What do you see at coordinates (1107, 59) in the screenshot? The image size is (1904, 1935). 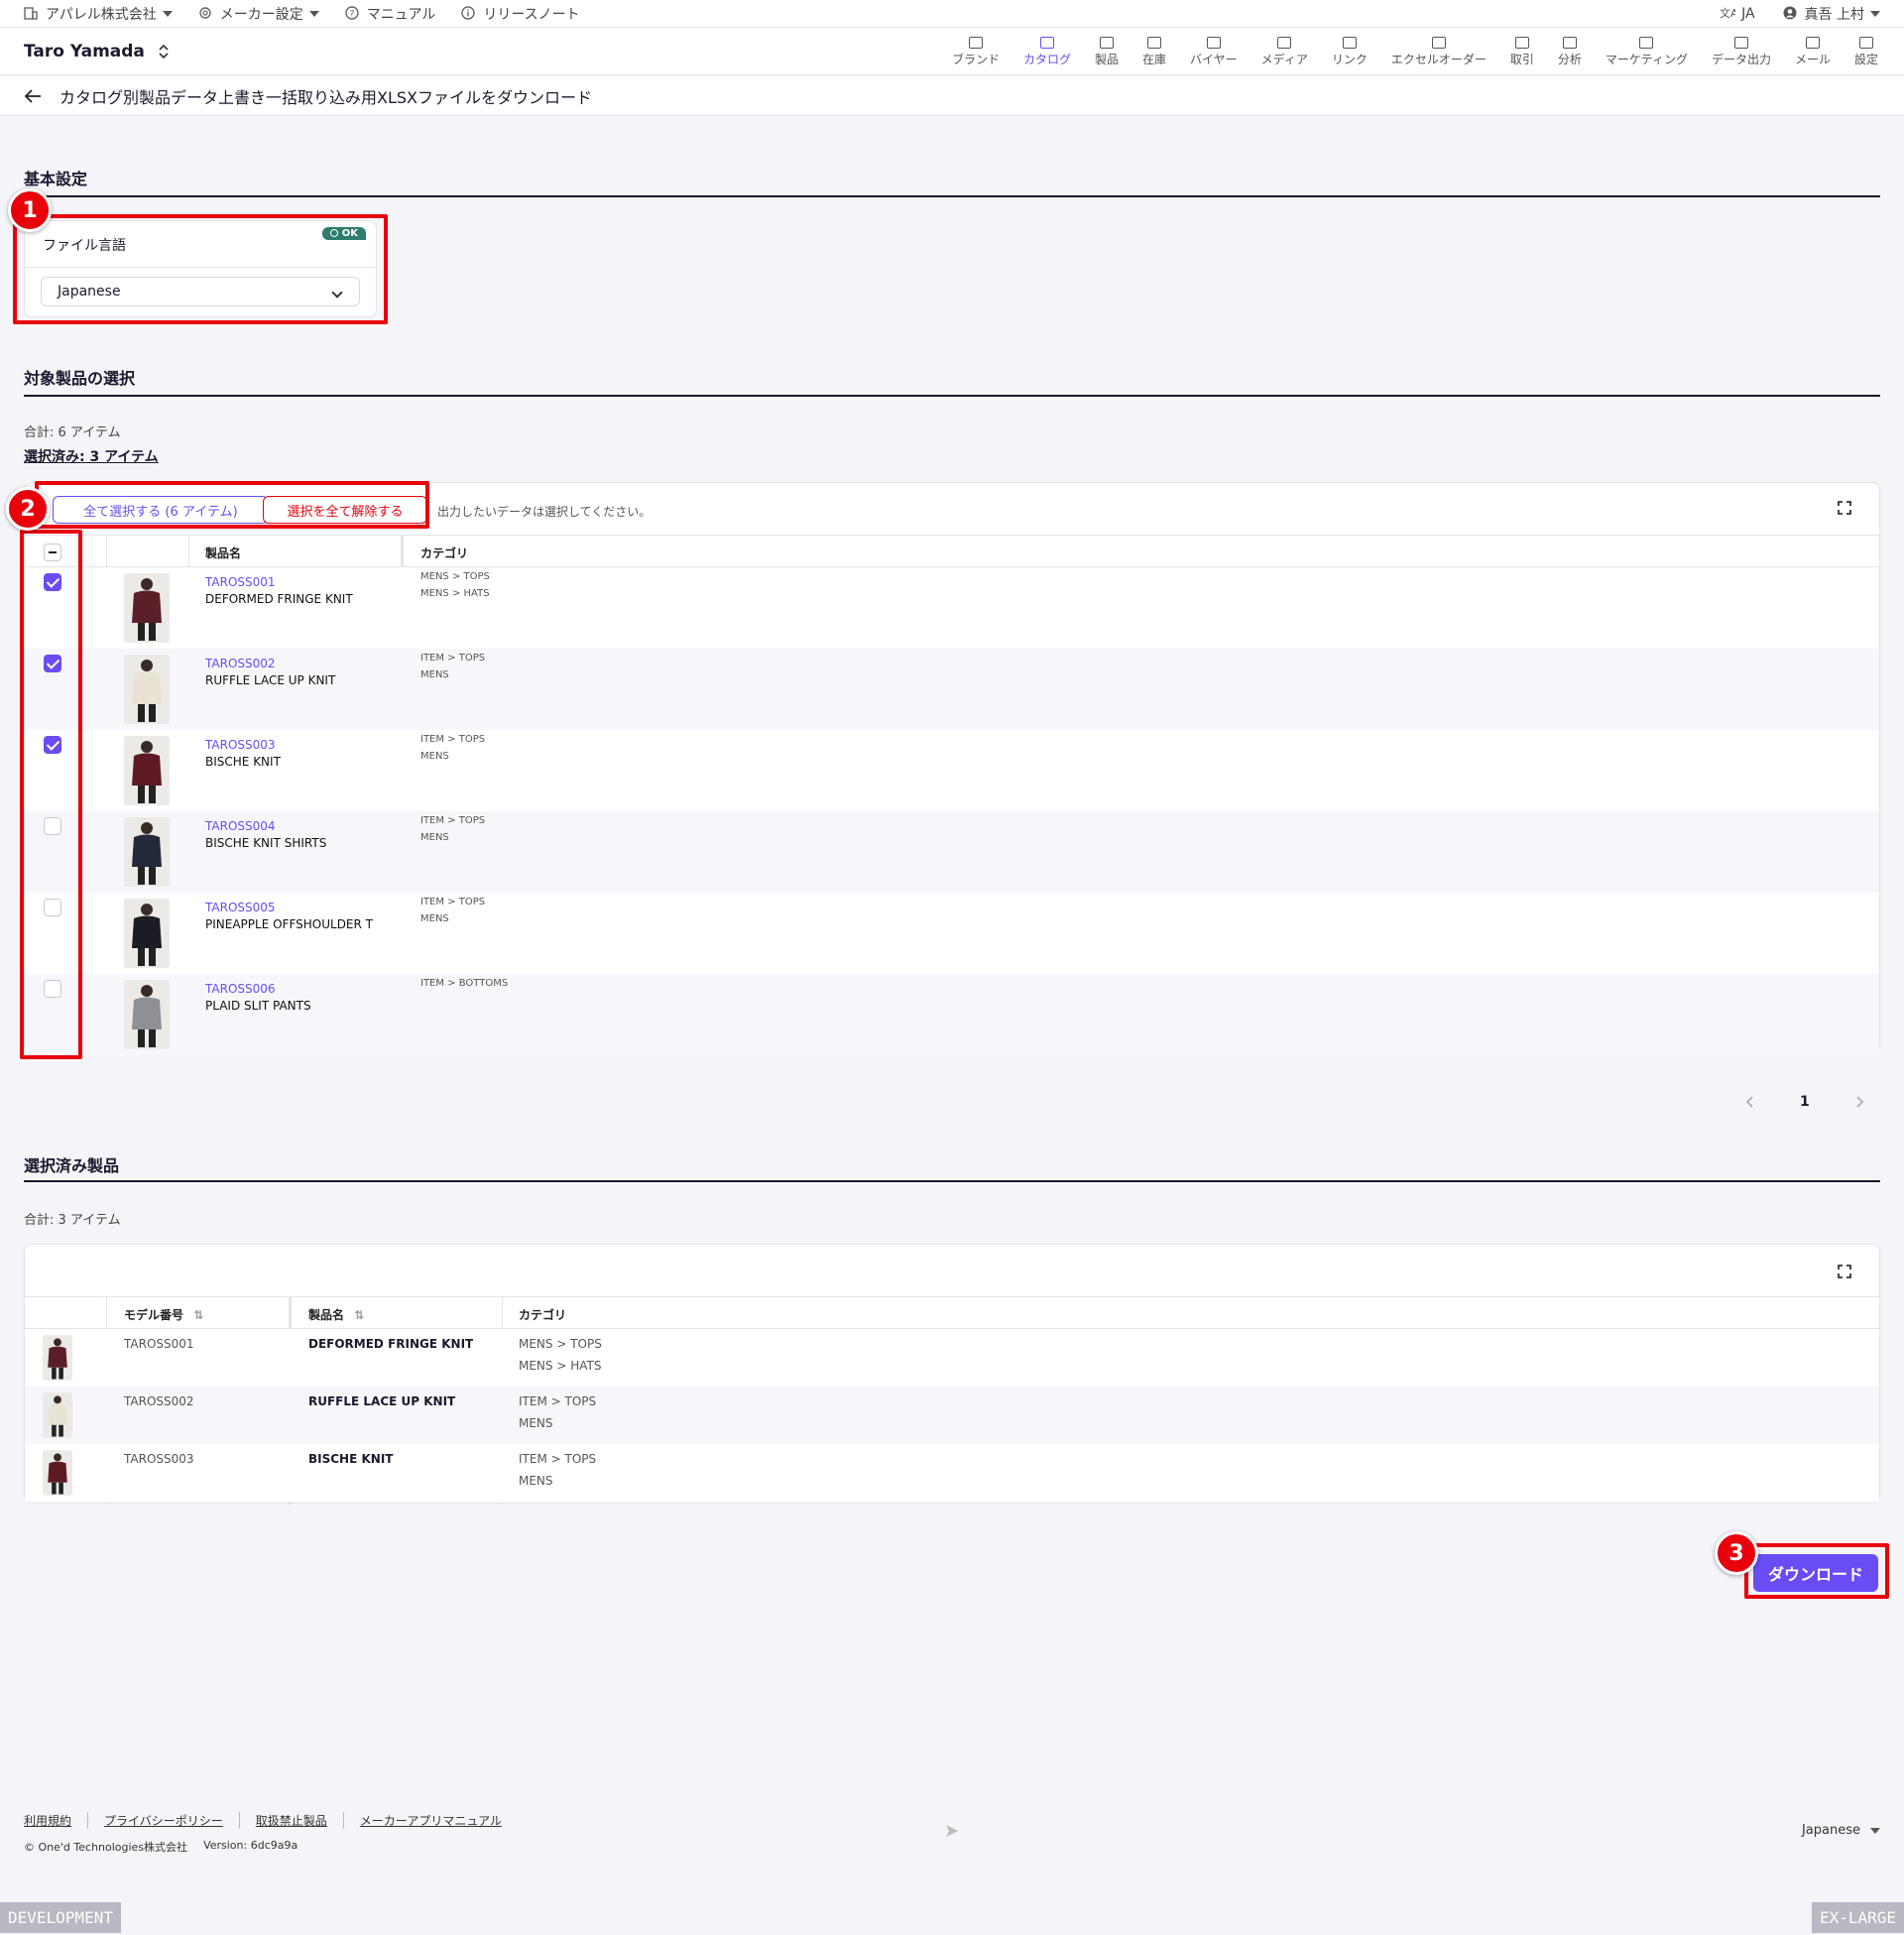 I see `nav-item-label: 製品` at bounding box center [1107, 59].